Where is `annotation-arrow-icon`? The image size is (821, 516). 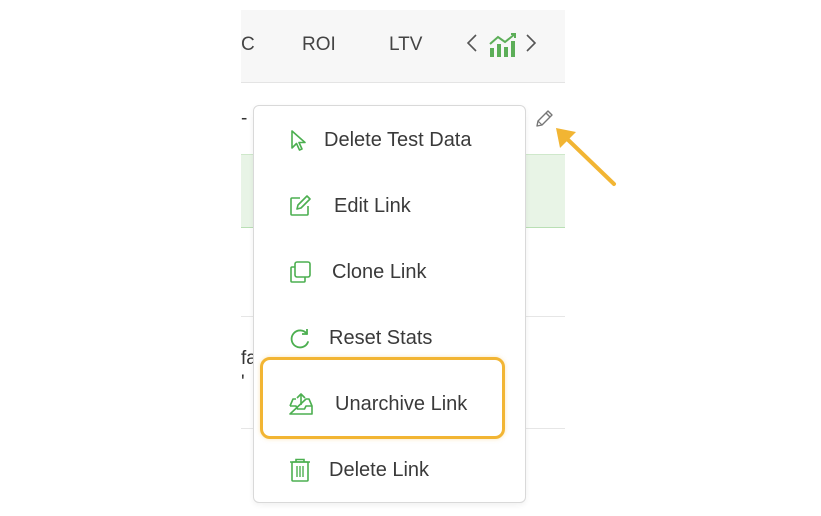
annotation-arrow-icon is located at coordinates (586, 157).